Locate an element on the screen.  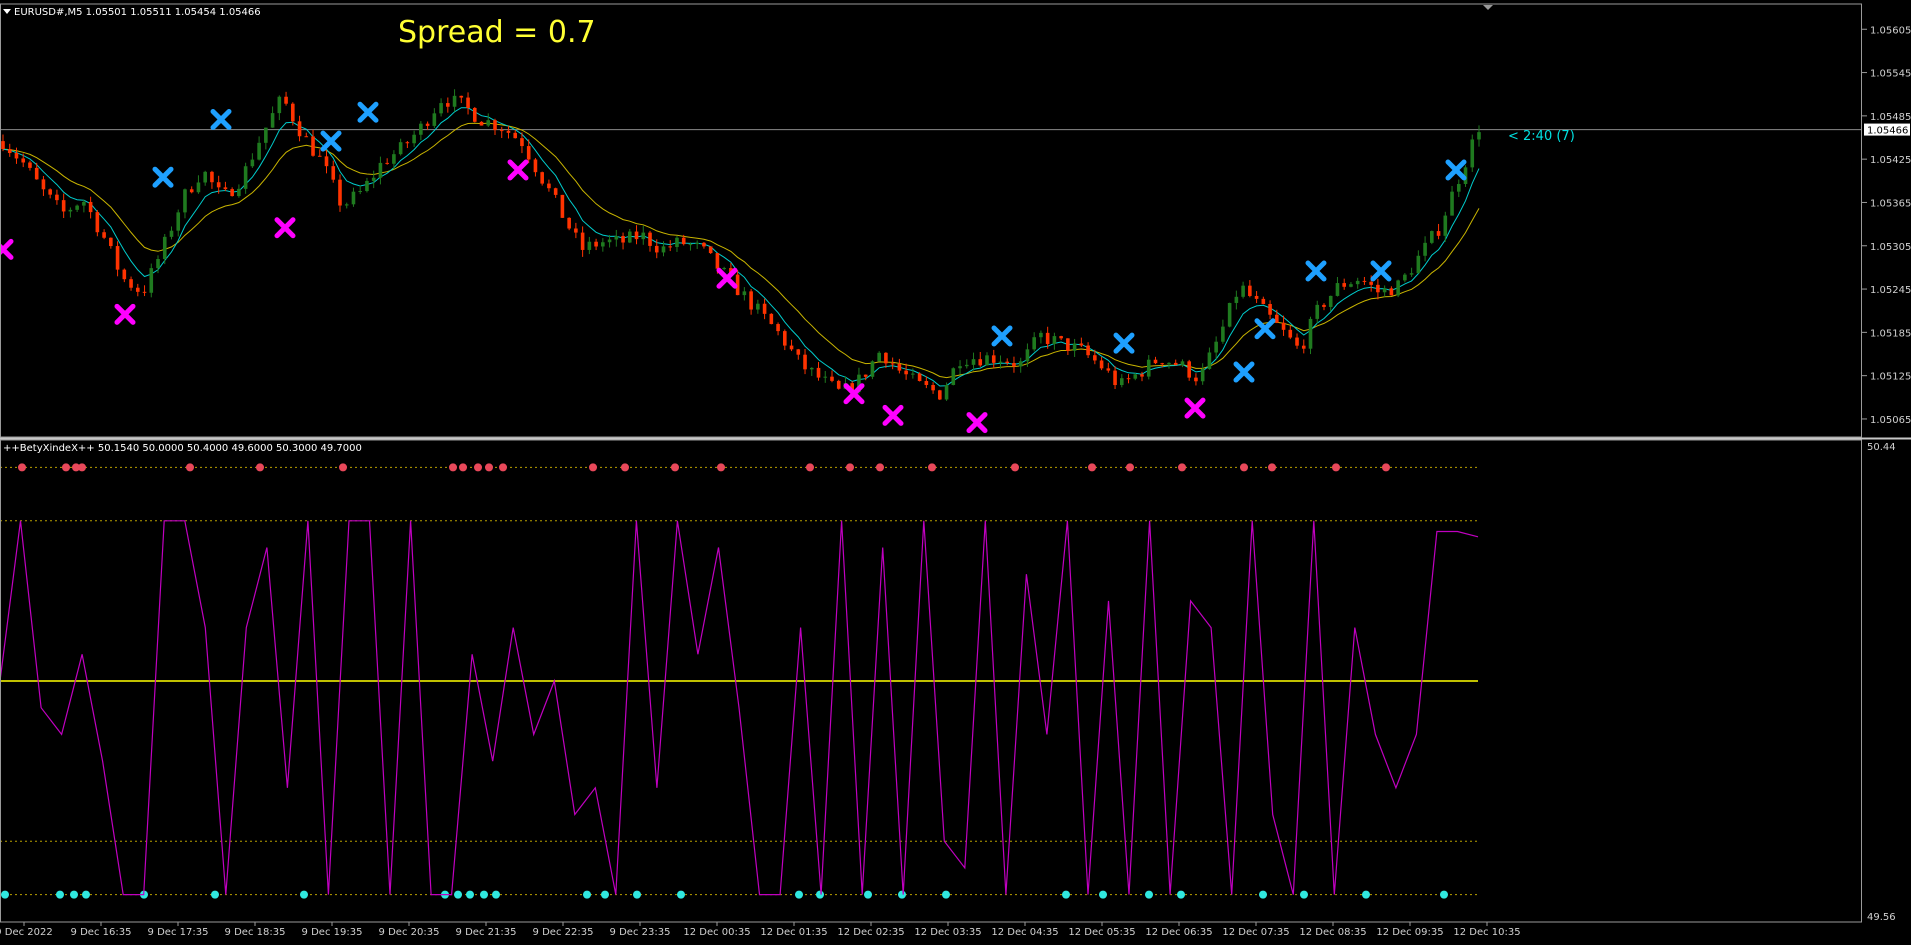
price-tick-label: 1.05065 is located at coordinates (1890, 420).